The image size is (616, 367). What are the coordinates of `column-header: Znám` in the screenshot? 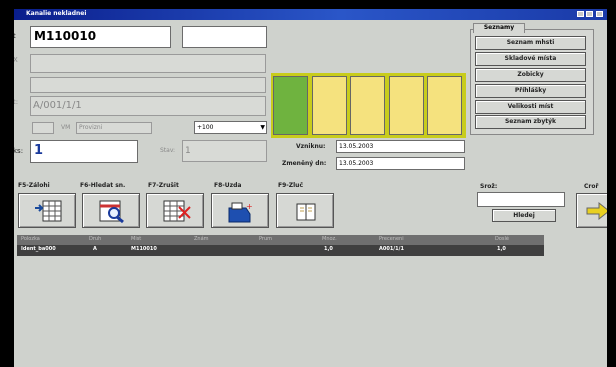 It's located at (201, 239).